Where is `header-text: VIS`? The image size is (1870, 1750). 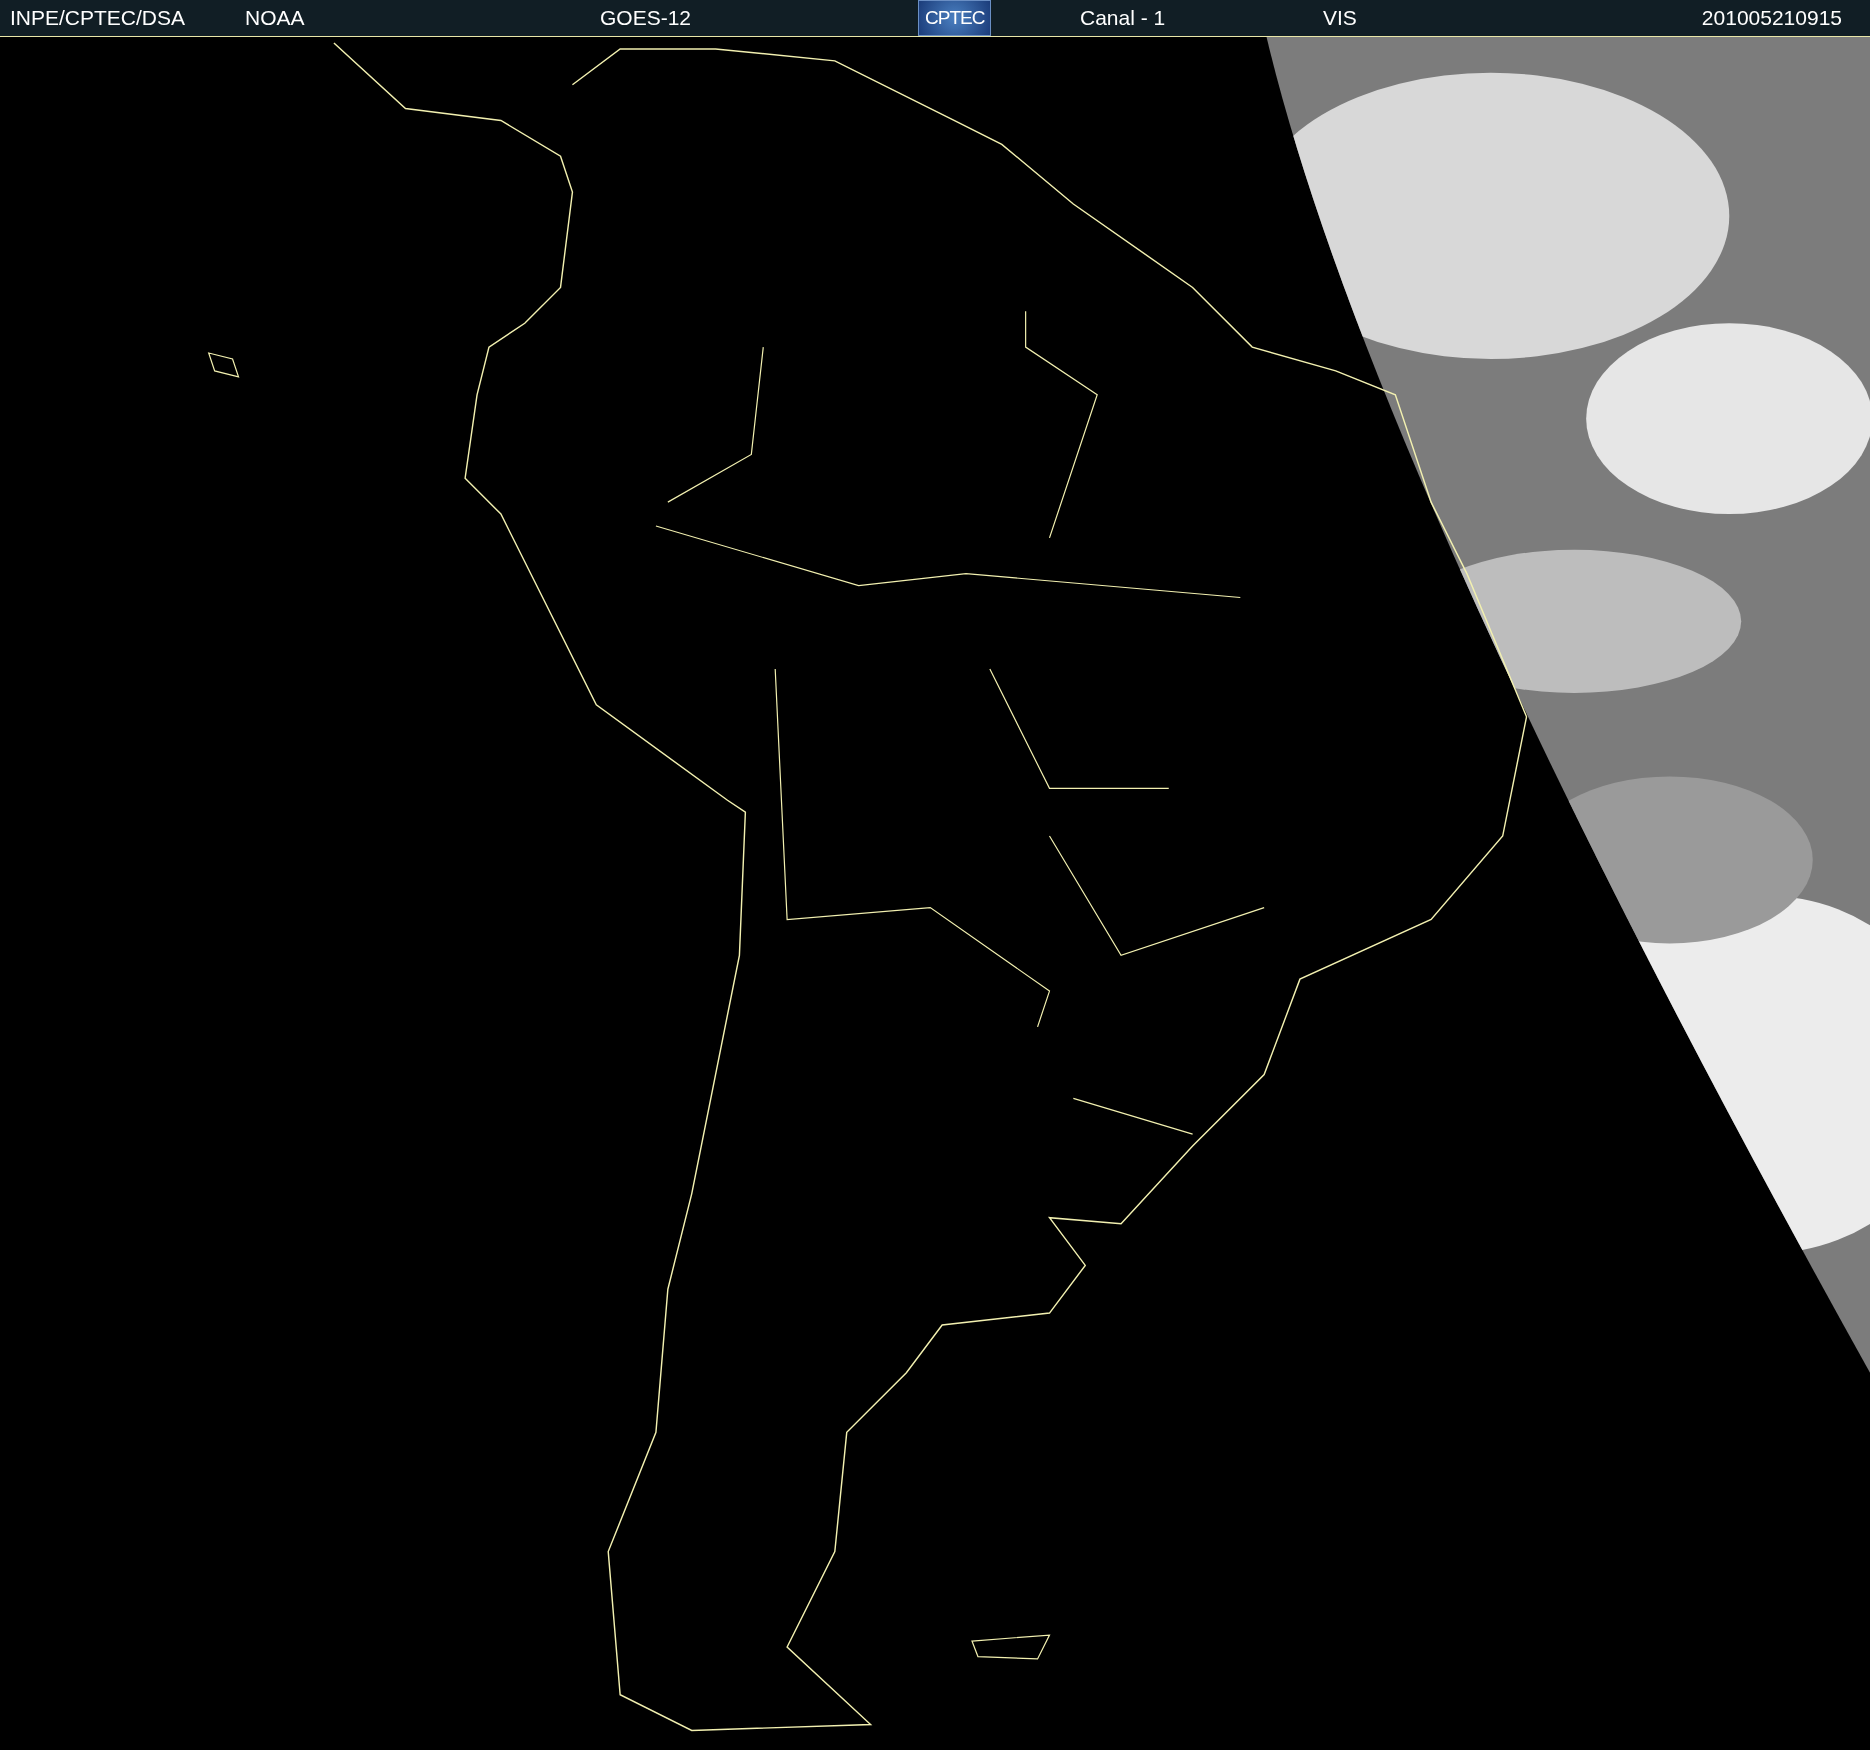
header-text: VIS is located at coordinates (1340, 18).